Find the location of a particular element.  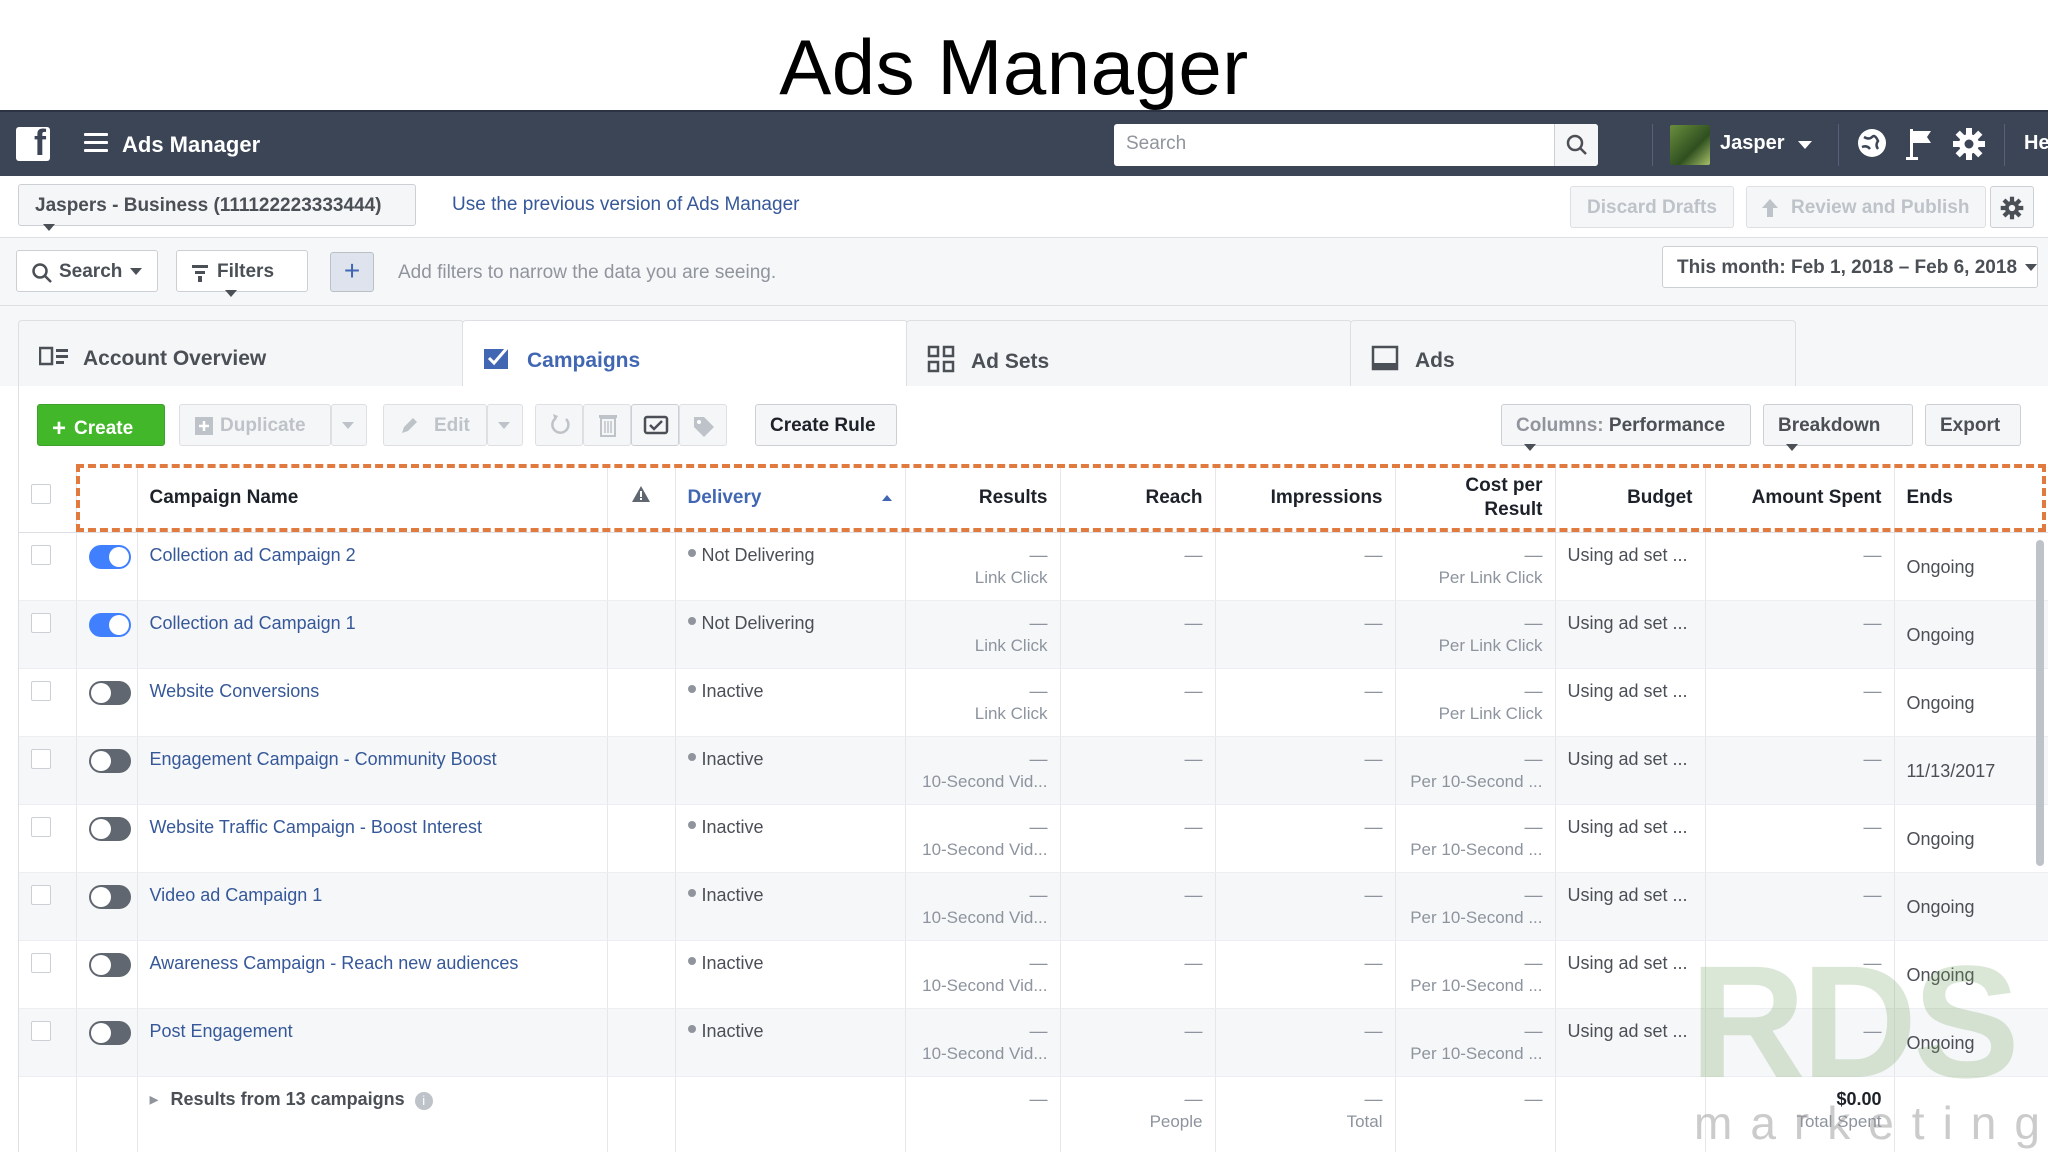

user-avatar is located at coordinates (1690, 145).